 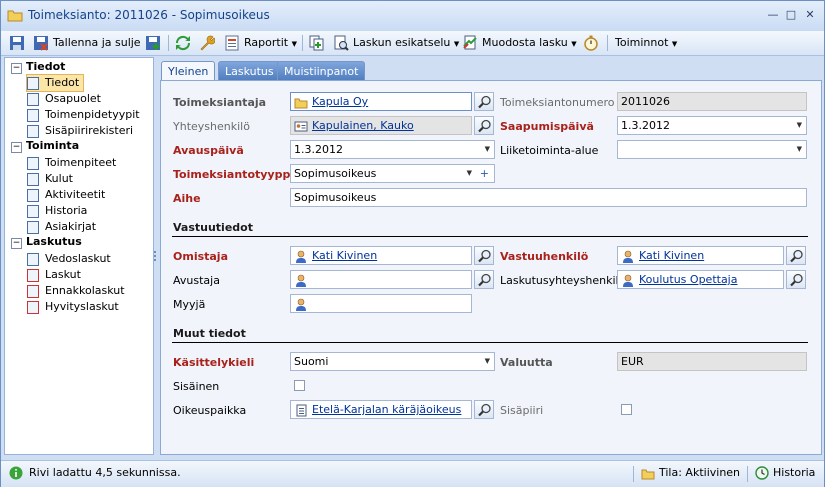 What do you see at coordinates (547, 126) in the screenshot?
I see `arrival-date-label: Saapumispäivä` at bounding box center [547, 126].